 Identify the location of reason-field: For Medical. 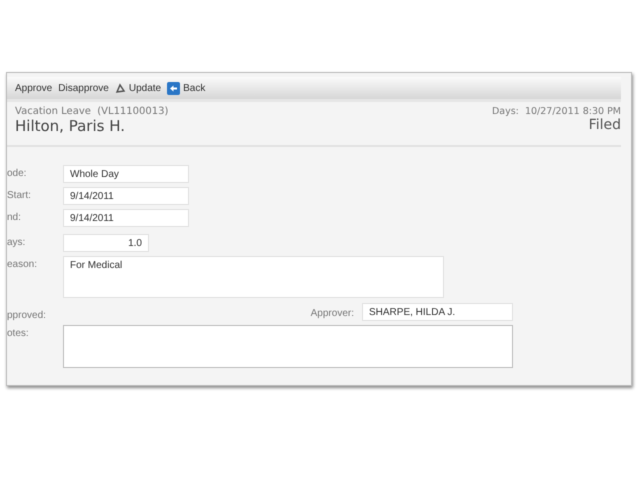
(253, 277).